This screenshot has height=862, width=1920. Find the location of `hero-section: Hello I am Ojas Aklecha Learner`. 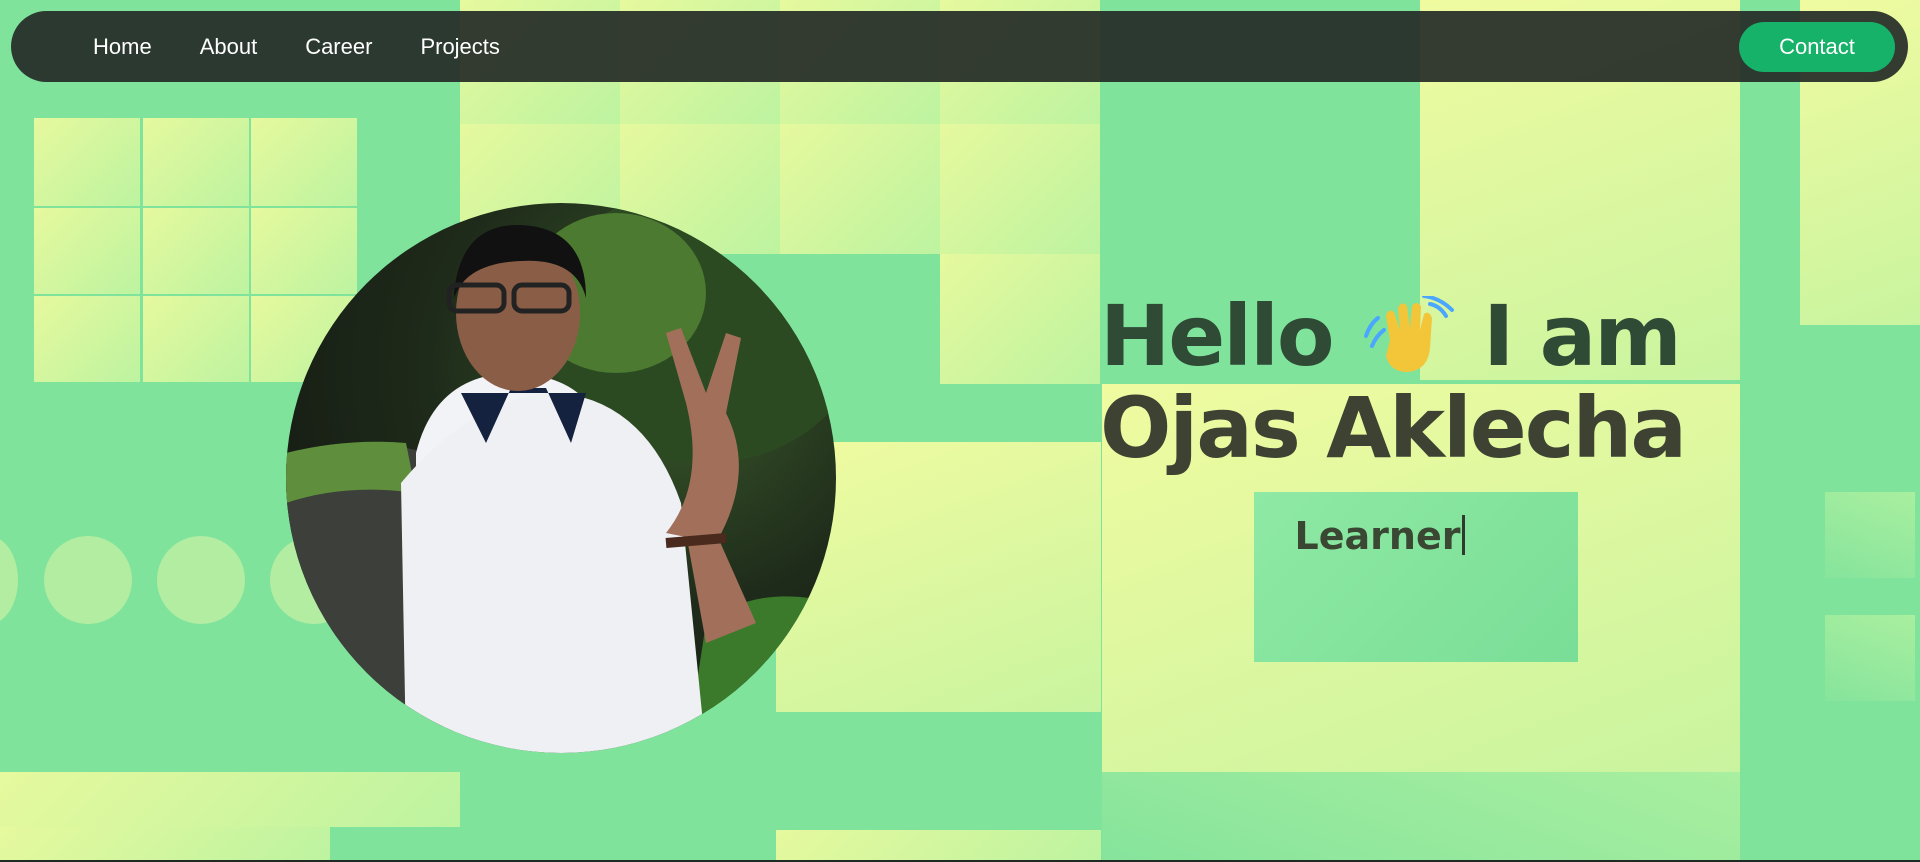

hero-section: Hello I am Ojas Aklecha Learner is located at coordinates (1393, 422).